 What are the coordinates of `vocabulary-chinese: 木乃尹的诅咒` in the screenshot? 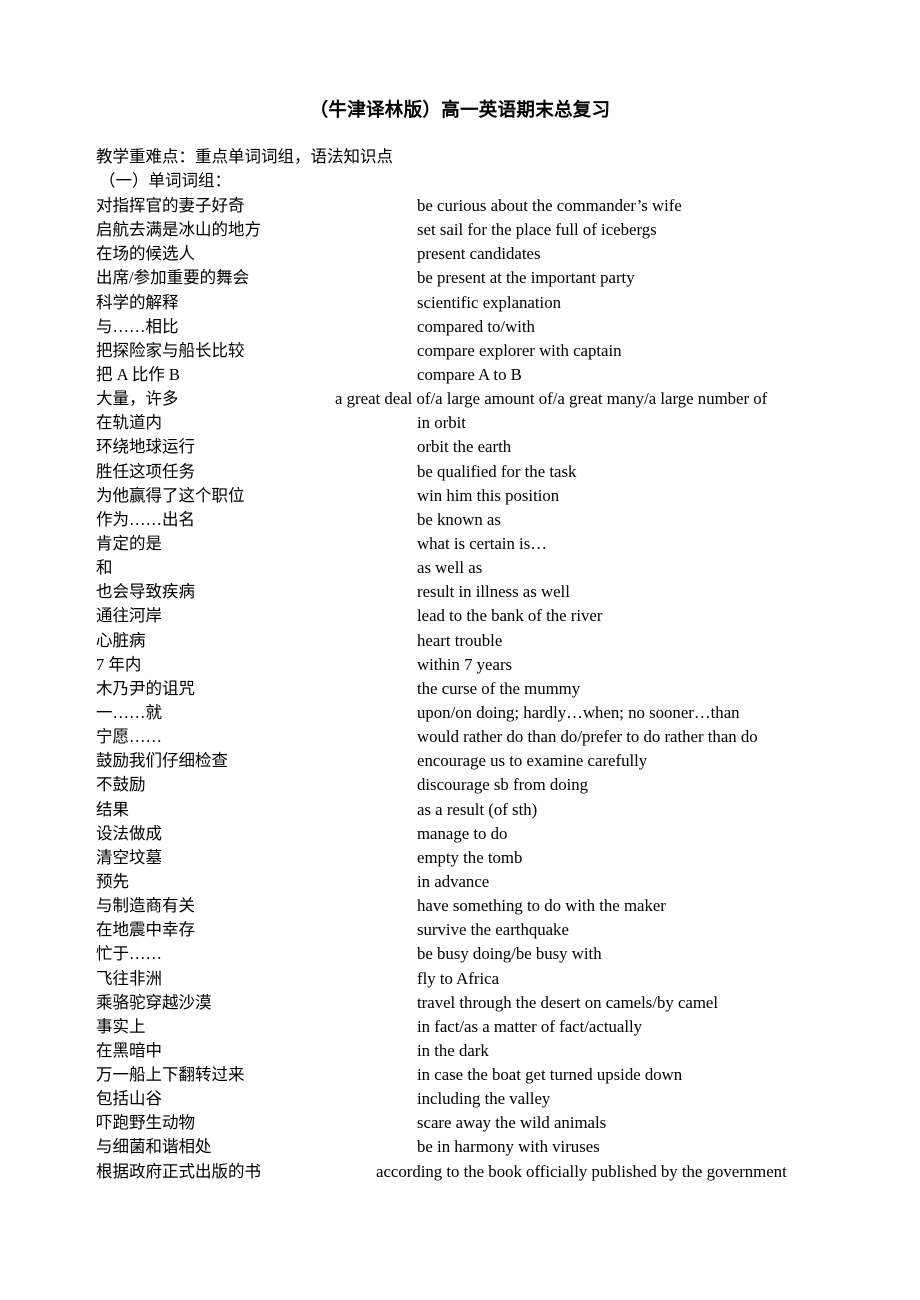 It's located at (145, 688).